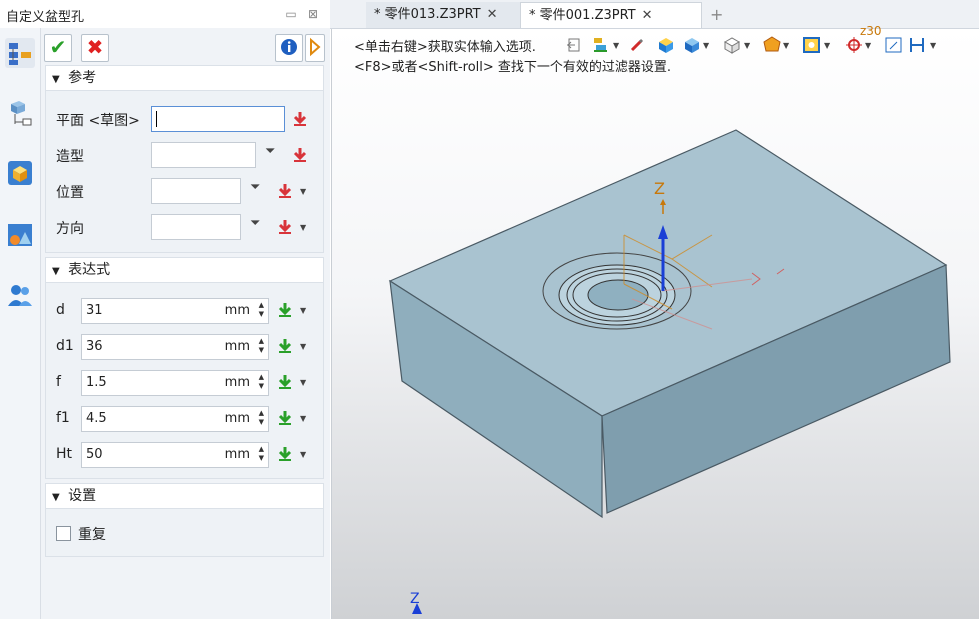 The height and width of the screenshot is (619, 979). Describe the element at coordinates (92, 535) in the screenshot. I see `repeat-label: 重复` at that location.